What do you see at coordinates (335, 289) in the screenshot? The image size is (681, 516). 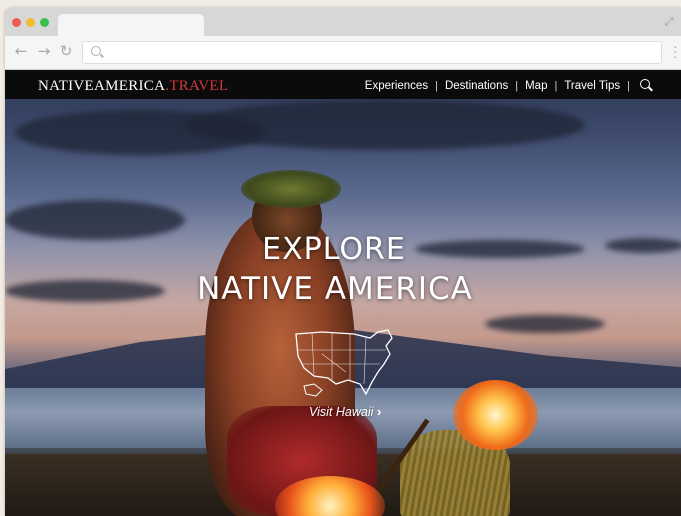 I see `hero-title-line2: NATIVE AMERICA` at bounding box center [335, 289].